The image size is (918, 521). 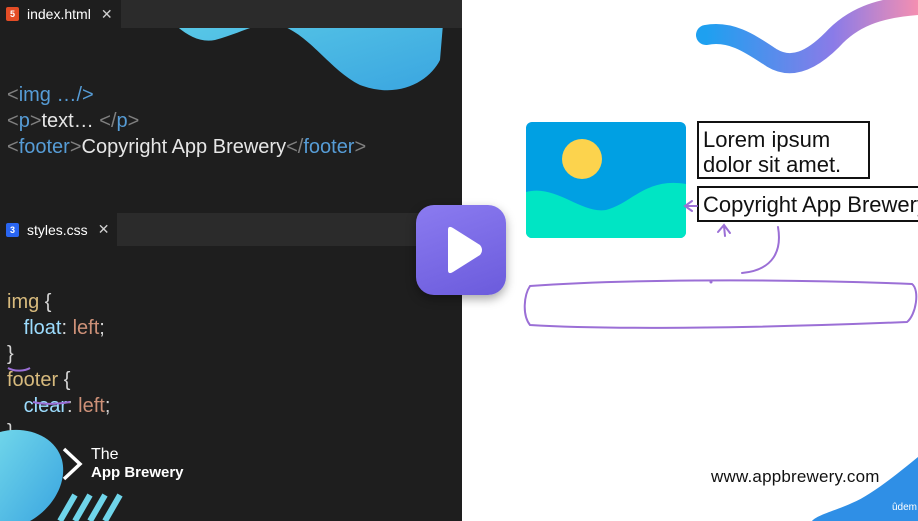 What do you see at coordinates (767, 139) in the screenshot?
I see `paragraph-line: Lorem ipsum` at bounding box center [767, 139].